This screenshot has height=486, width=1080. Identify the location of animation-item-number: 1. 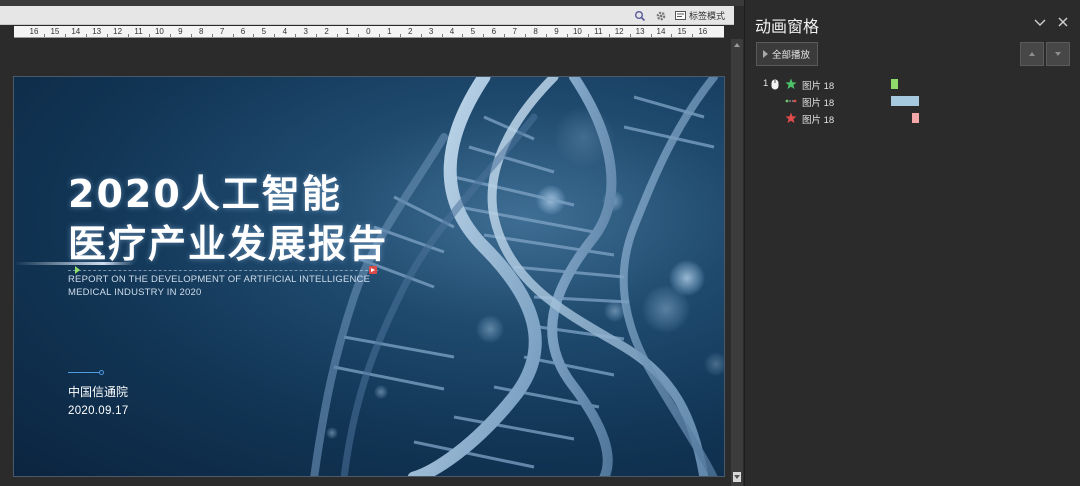
(766, 83).